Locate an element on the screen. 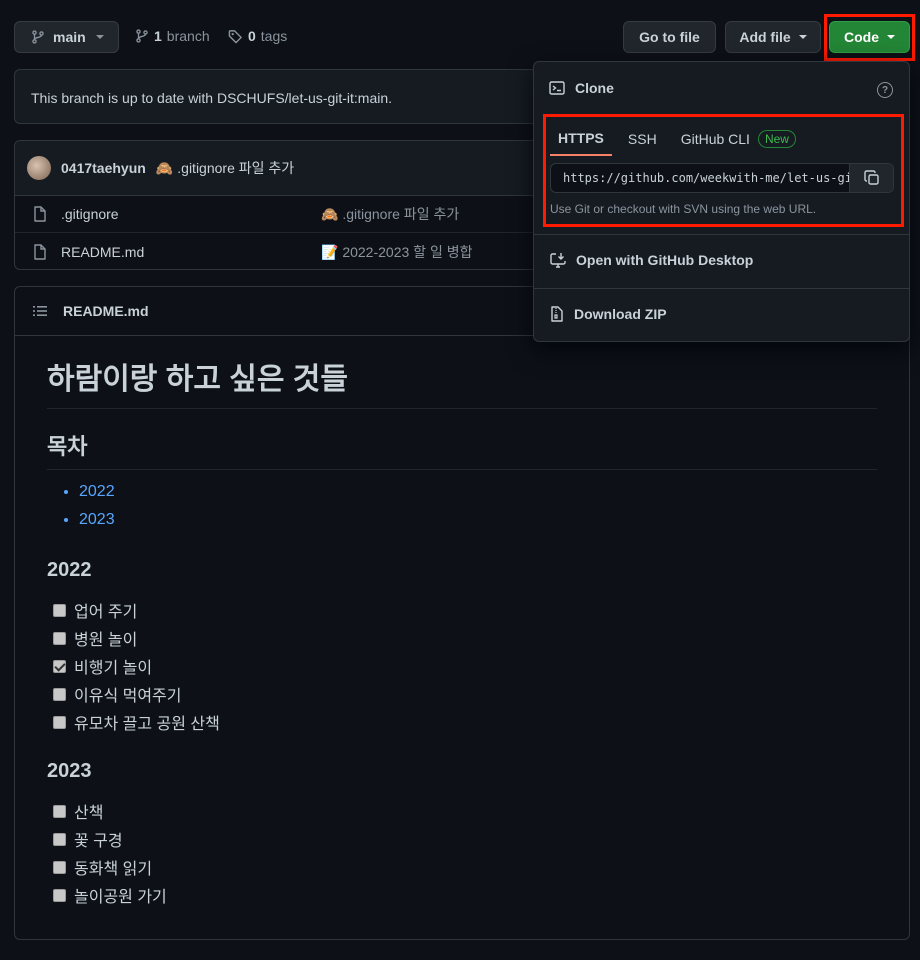 The height and width of the screenshot is (960, 920). file-commit-message: 📝 2022-2023 할 일 병합 is located at coordinates (396, 252).